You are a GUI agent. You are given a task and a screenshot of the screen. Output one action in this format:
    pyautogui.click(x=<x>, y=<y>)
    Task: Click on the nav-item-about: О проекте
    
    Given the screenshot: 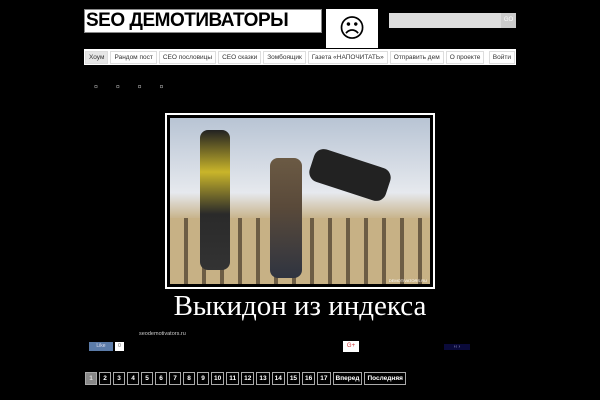 What is the action you would take?
    pyautogui.click(x=465, y=57)
    